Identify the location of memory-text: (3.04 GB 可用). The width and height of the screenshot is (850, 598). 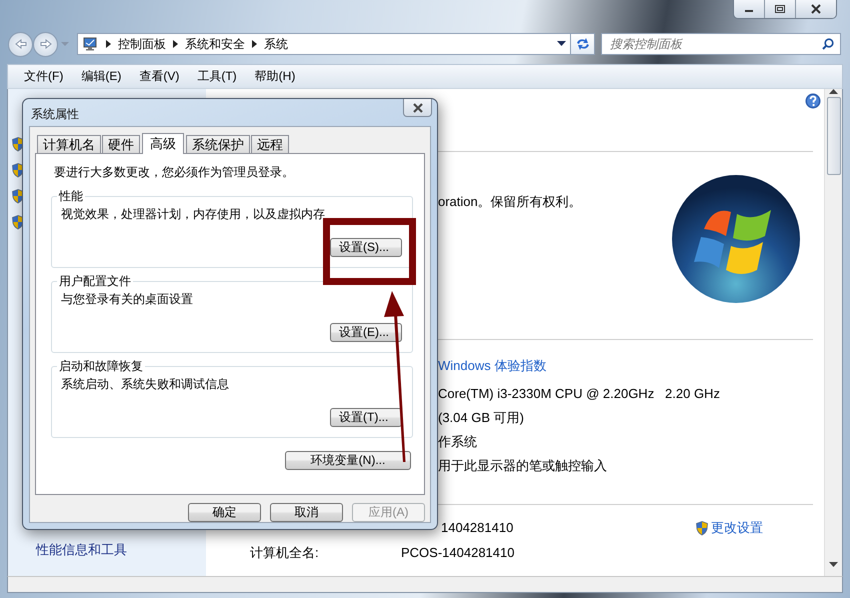
(481, 417).